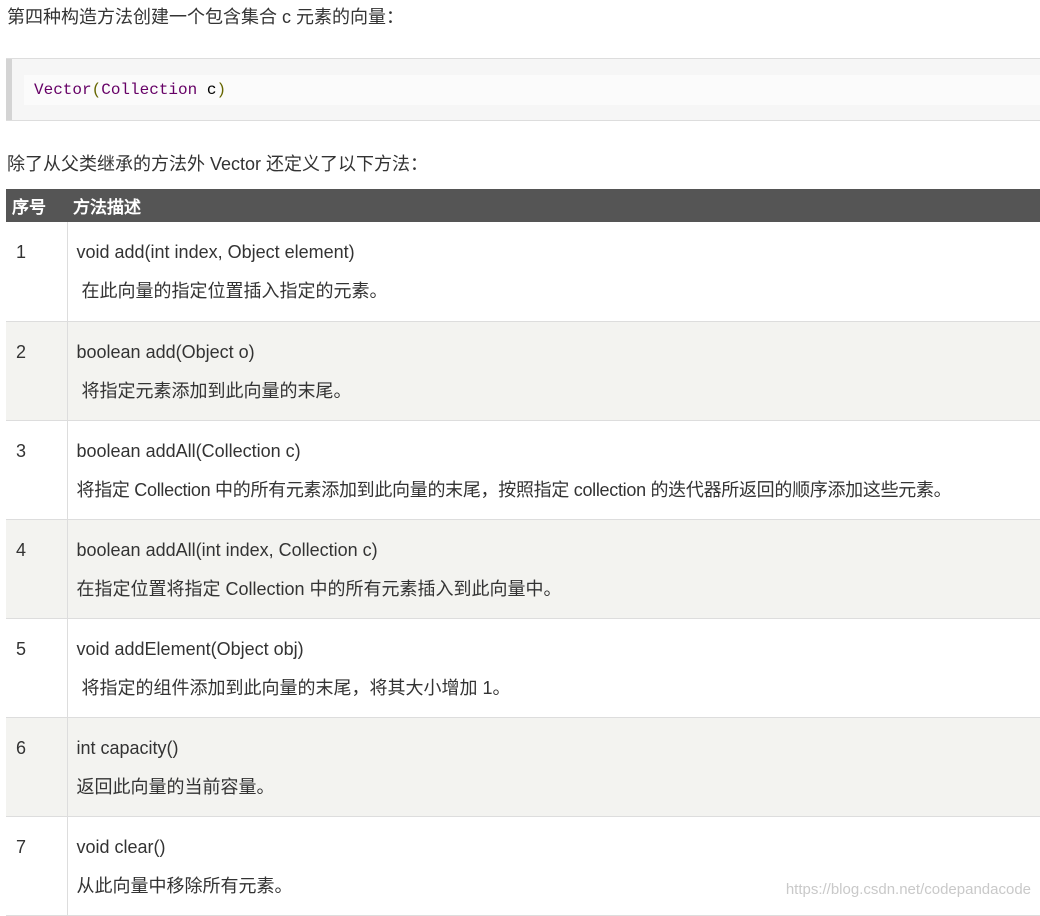 Image resolution: width=1040 pixels, height=916 pixels. Describe the element at coordinates (63, 90) in the screenshot. I see `code-class-name: Vector` at that location.